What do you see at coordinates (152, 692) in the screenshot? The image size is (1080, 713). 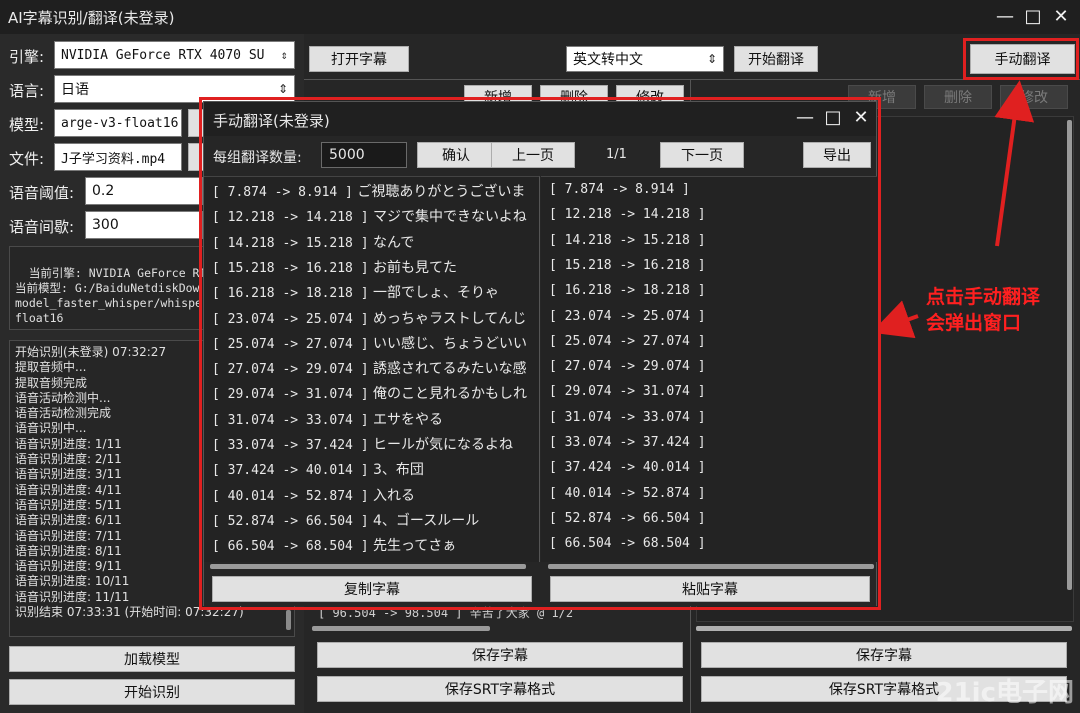 I see `start-recognize-button: 开始识别` at bounding box center [152, 692].